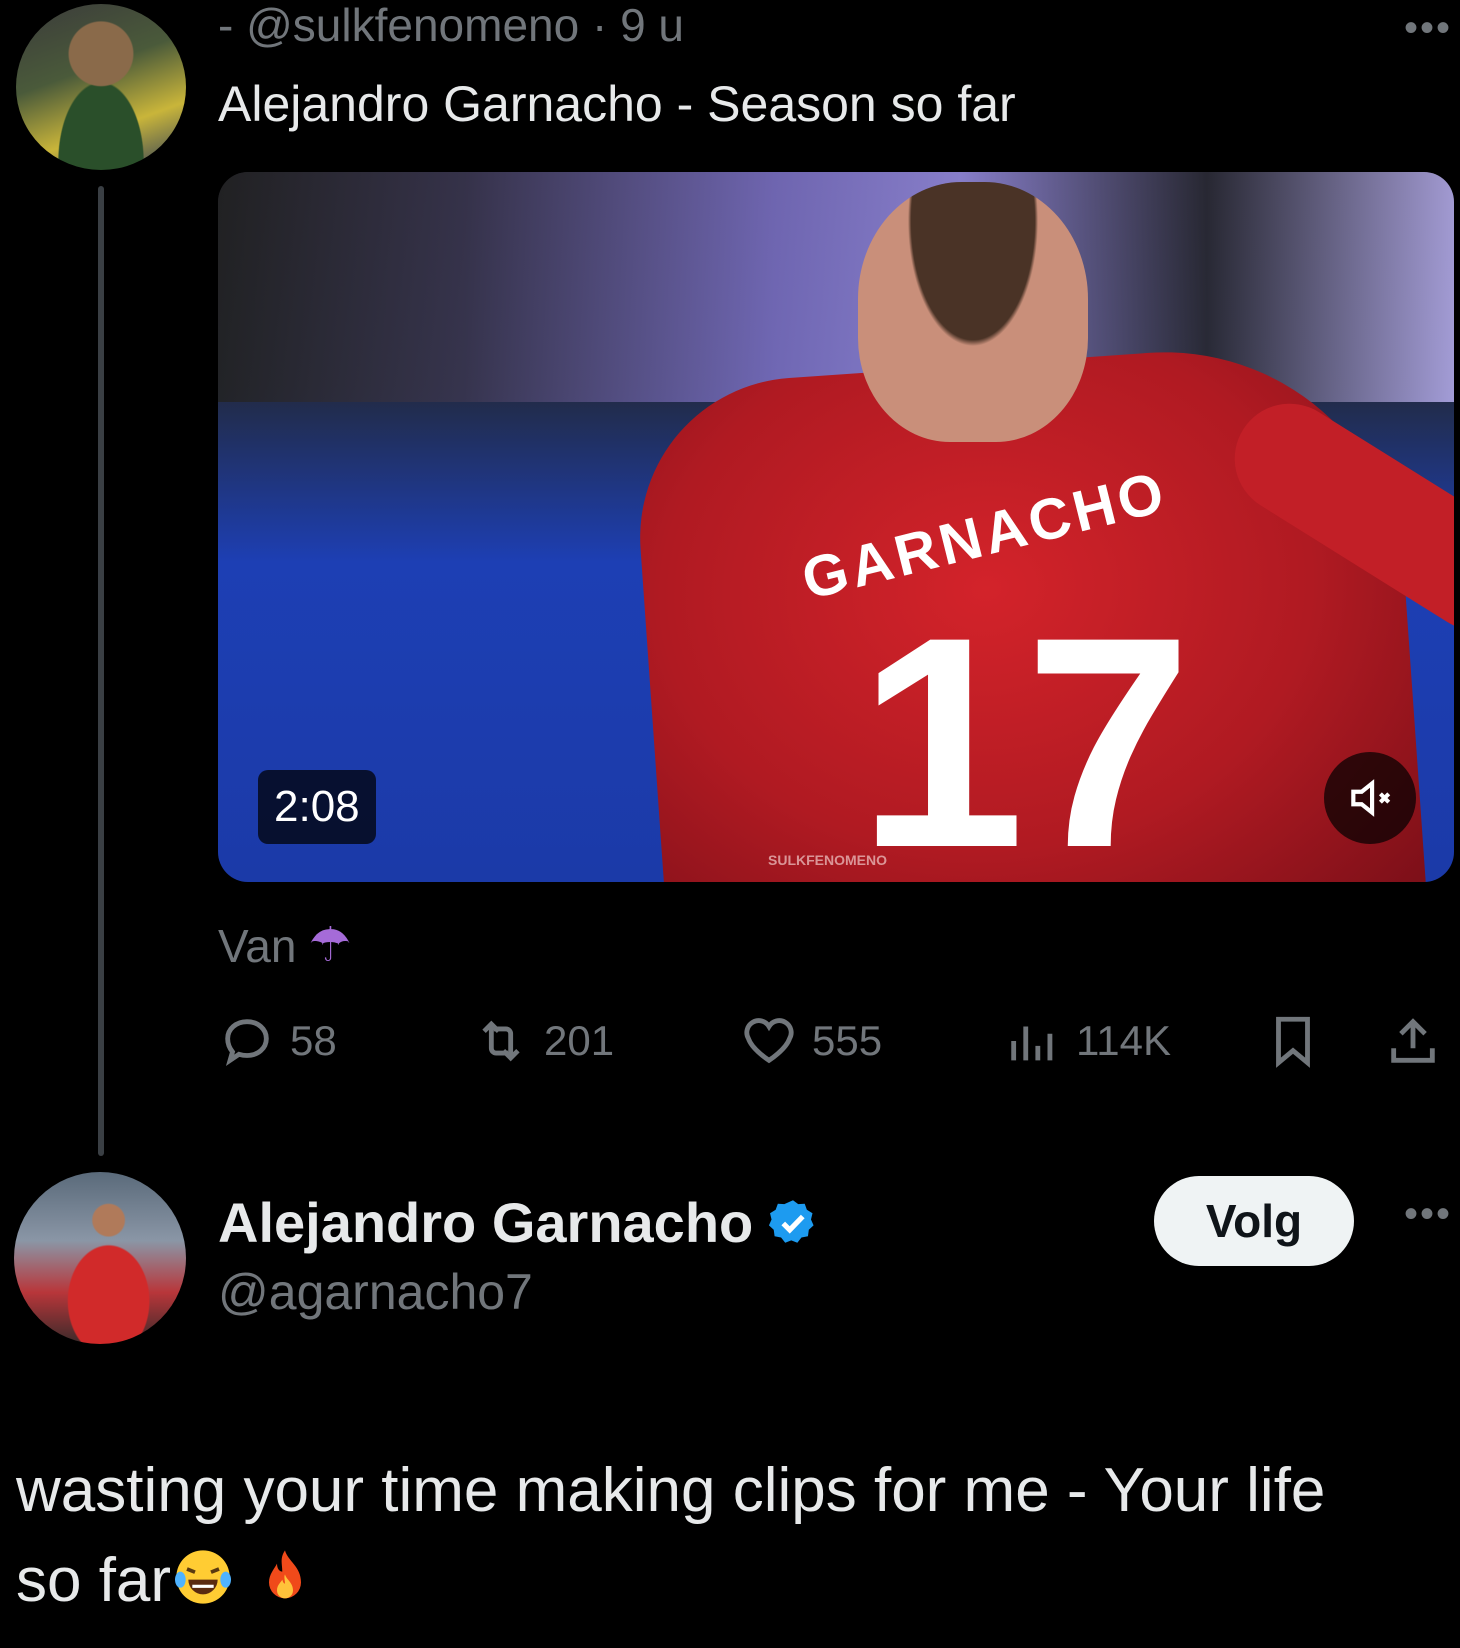  I want to click on like-count: 555, so click(847, 1040).